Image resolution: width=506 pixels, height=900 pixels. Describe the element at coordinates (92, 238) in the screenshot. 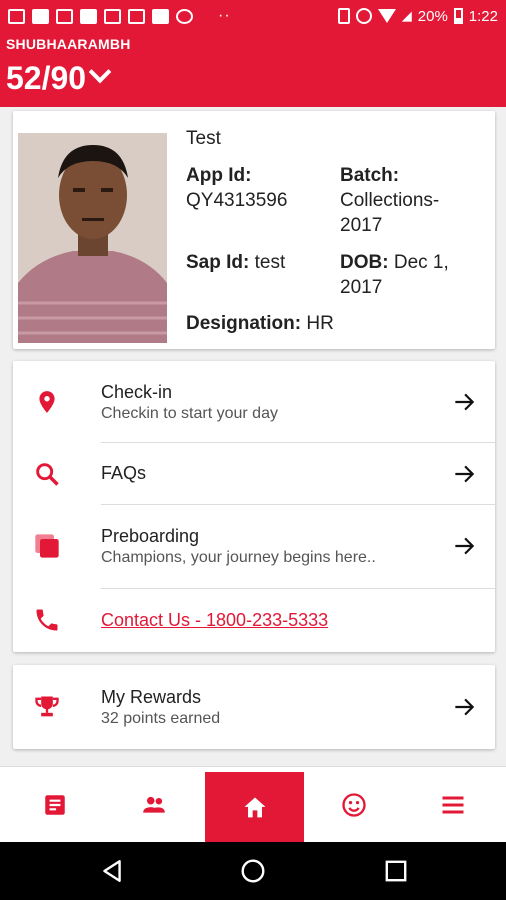

I see `profile-photo` at that location.